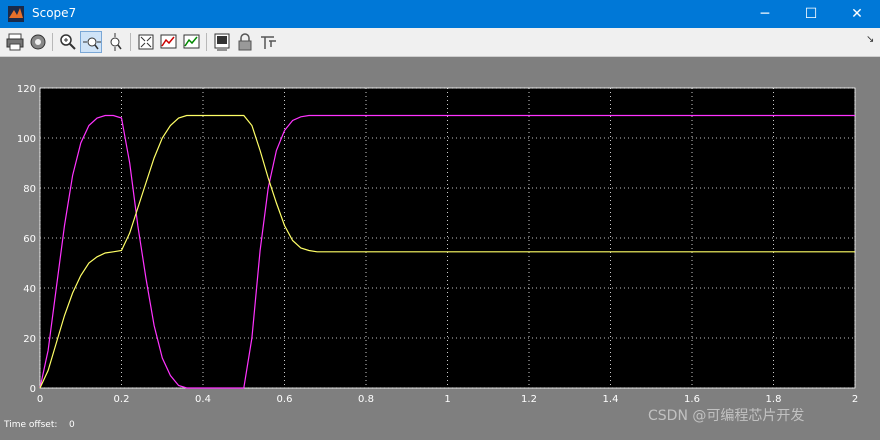  I want to click on zoom-icon, so click(68, 42).